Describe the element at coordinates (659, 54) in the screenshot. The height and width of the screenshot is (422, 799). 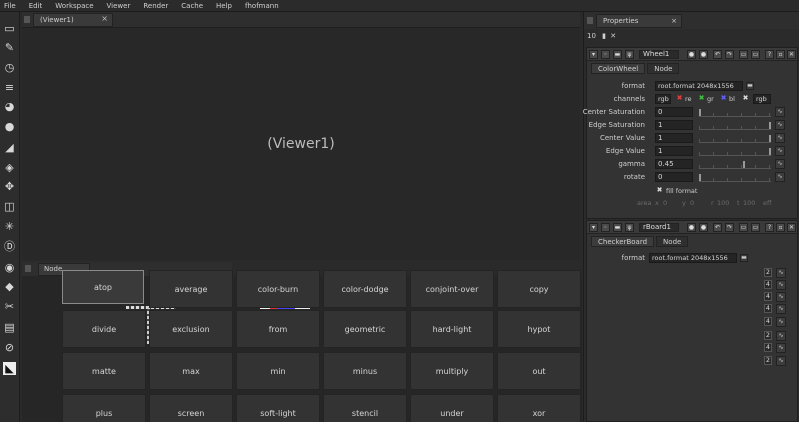
I see `node-name-field: Wheel1` at that location.